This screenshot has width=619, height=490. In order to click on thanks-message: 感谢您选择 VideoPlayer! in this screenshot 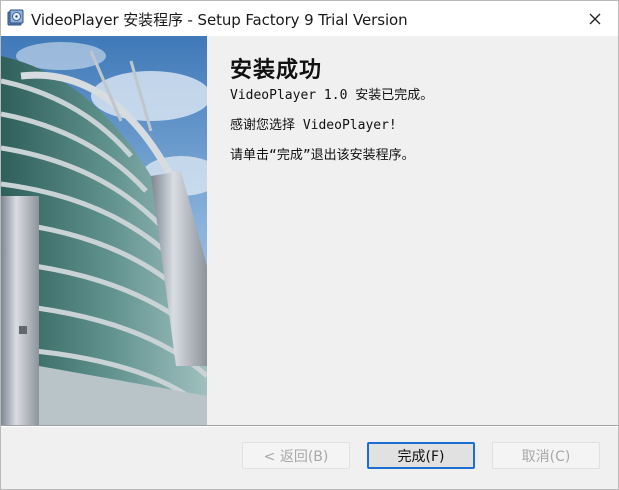, I will do `click(313, 125)`.